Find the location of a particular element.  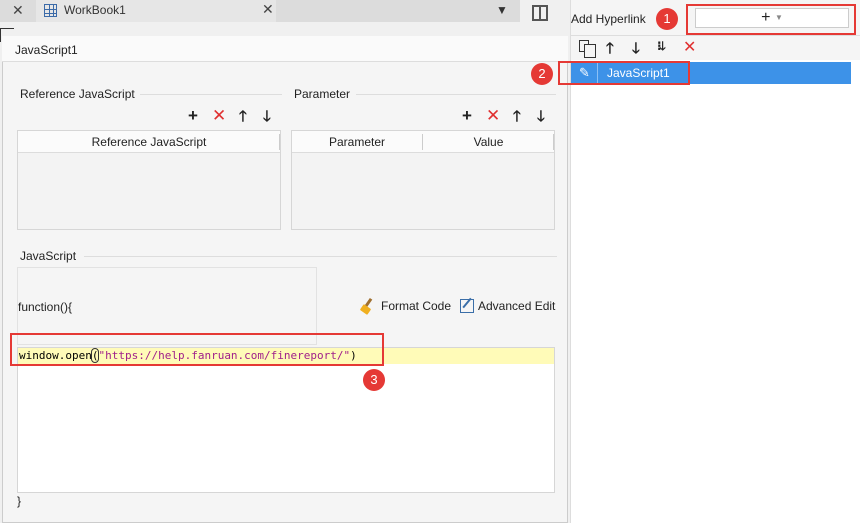

format-code-icon is located at coordinates (368, 306).